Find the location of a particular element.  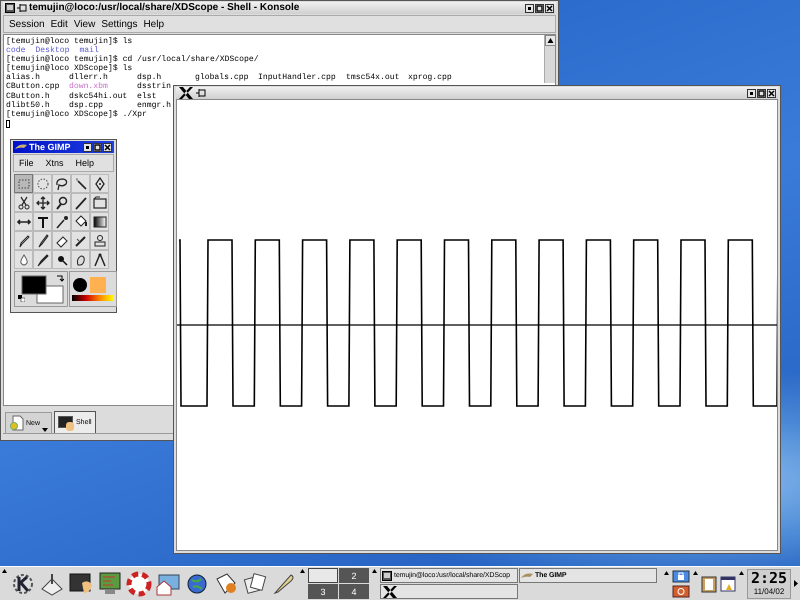

ellipse-select-icon is located at coordinates (42, 184).